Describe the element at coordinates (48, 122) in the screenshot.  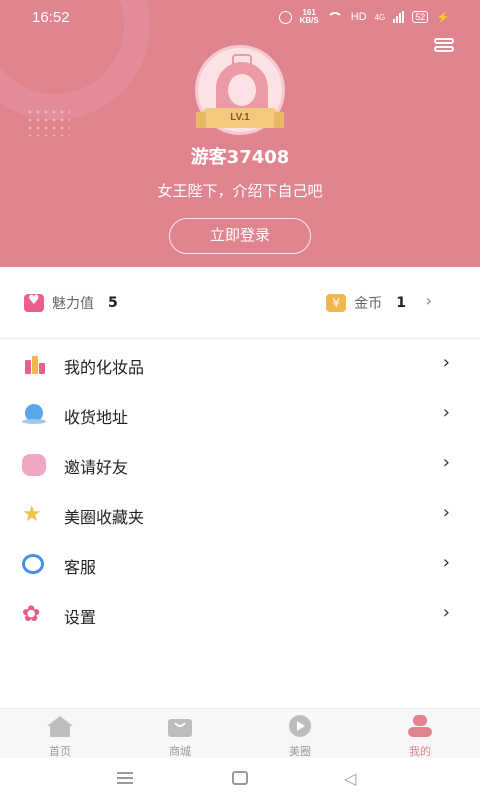
I see `decorative-dots` at that location.